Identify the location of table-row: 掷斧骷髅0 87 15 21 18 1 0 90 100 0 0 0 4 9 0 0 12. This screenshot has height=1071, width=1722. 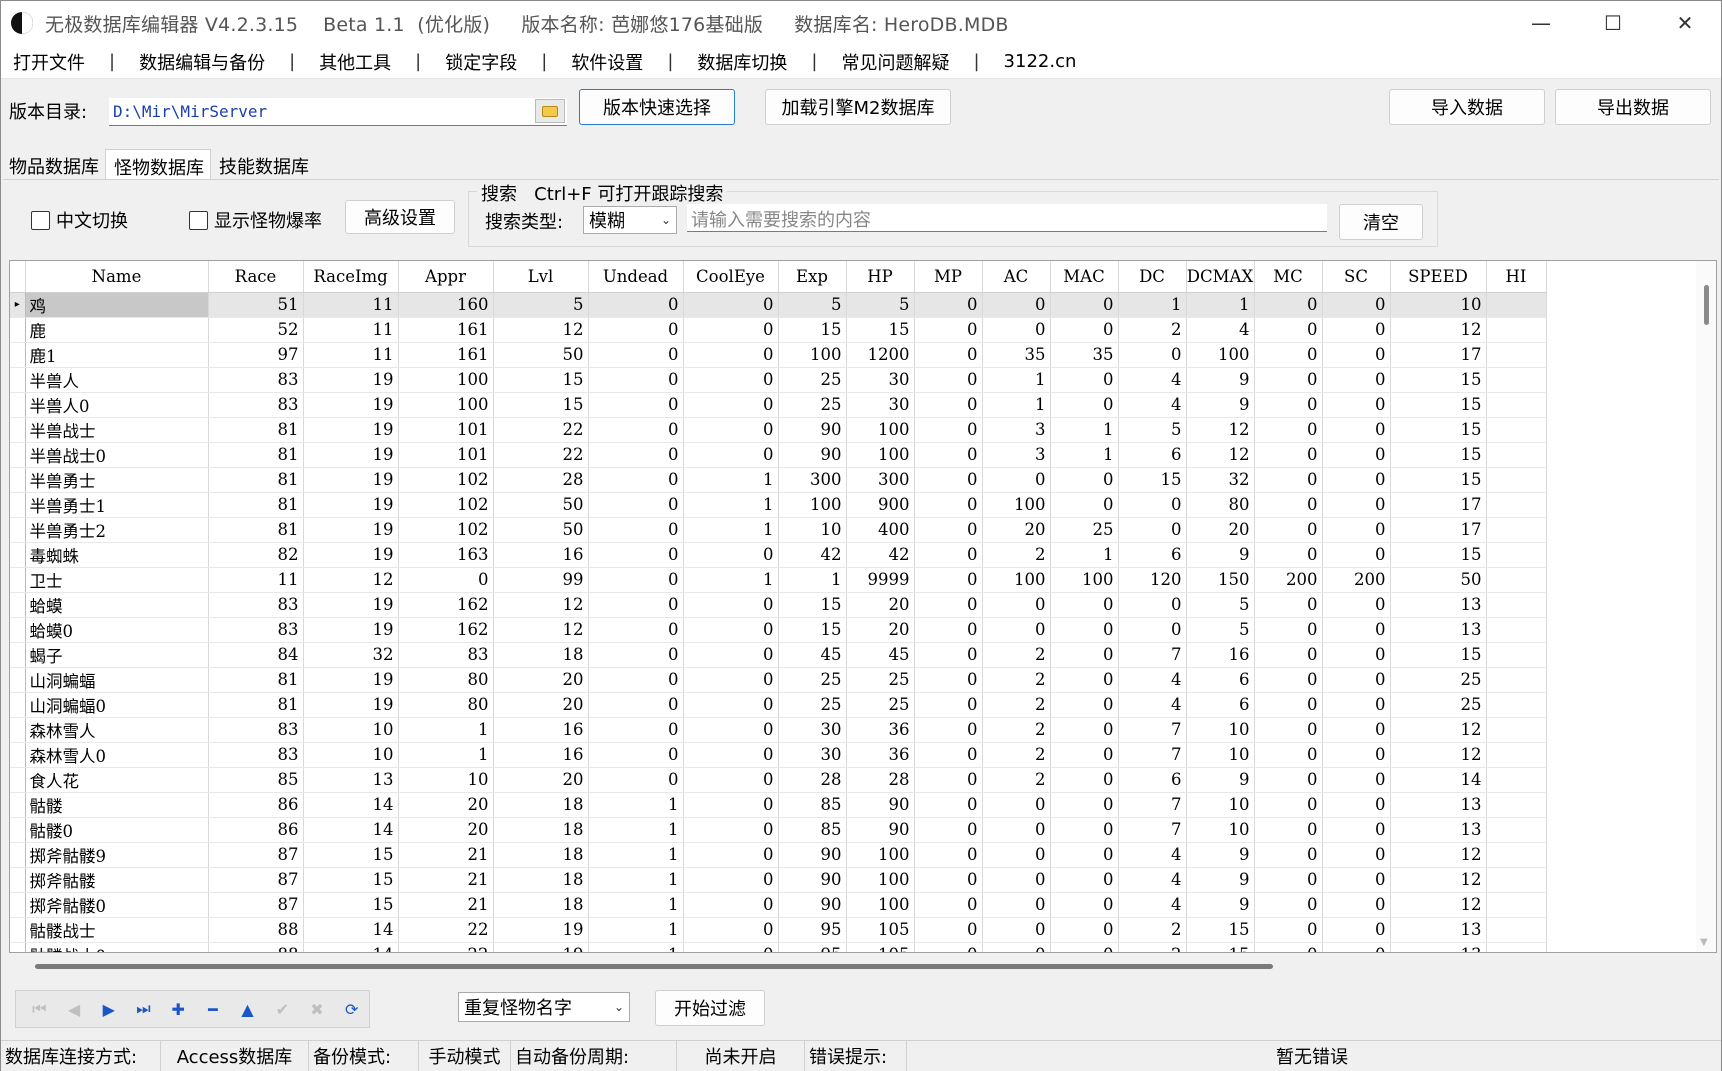
(778, 905).